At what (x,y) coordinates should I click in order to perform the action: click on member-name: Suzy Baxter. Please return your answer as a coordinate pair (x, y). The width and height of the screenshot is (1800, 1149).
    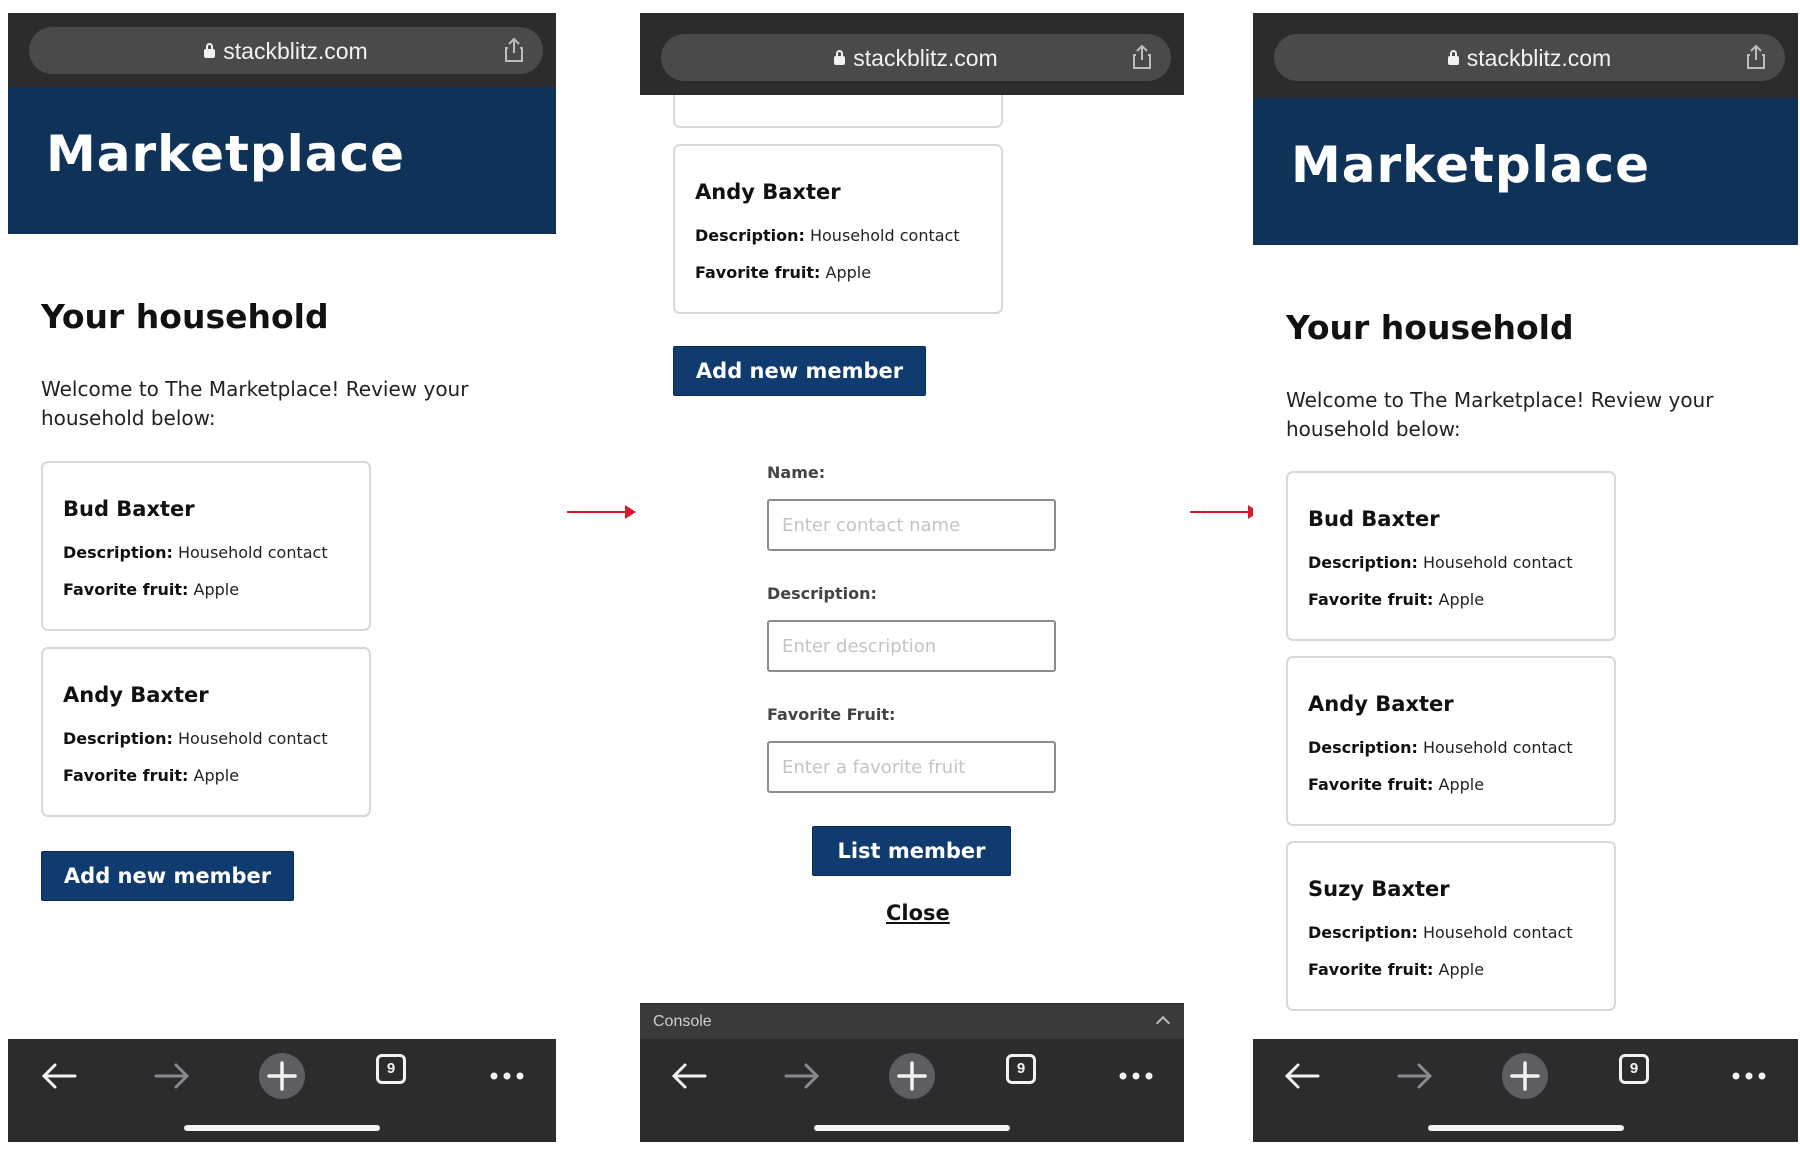
    Looking at the image, I should click on (1379, 889).